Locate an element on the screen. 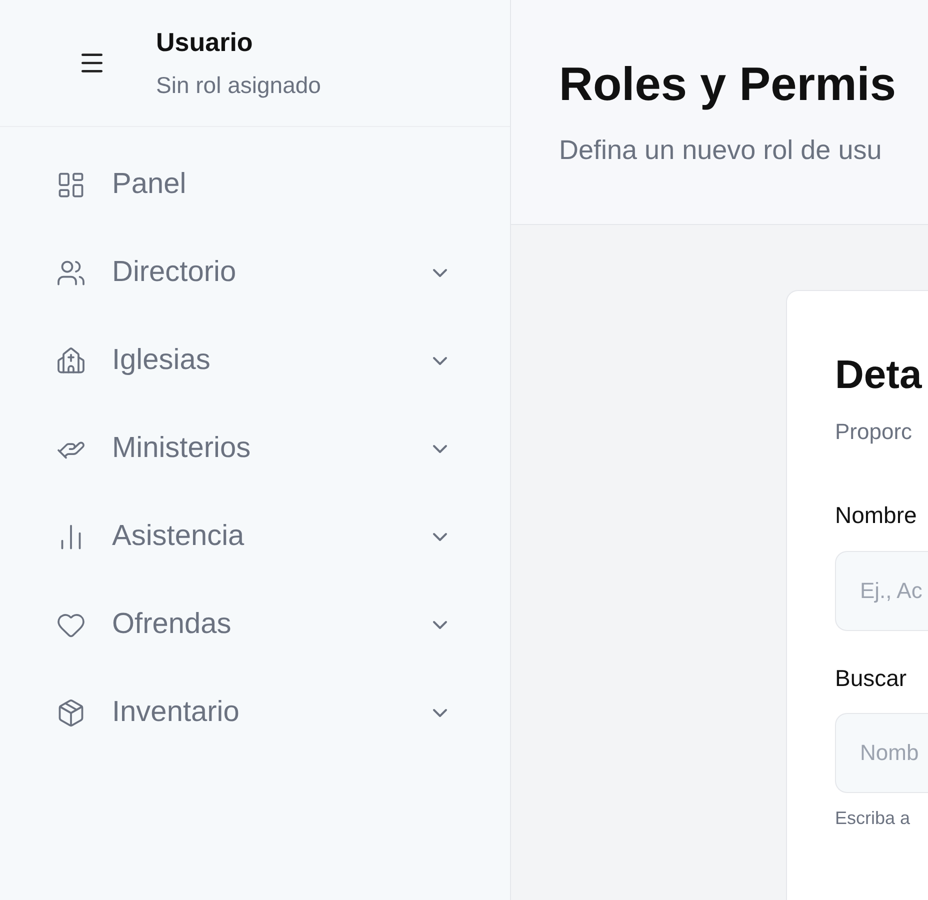  card-description: Proporc is located at coordinates (874, 432).